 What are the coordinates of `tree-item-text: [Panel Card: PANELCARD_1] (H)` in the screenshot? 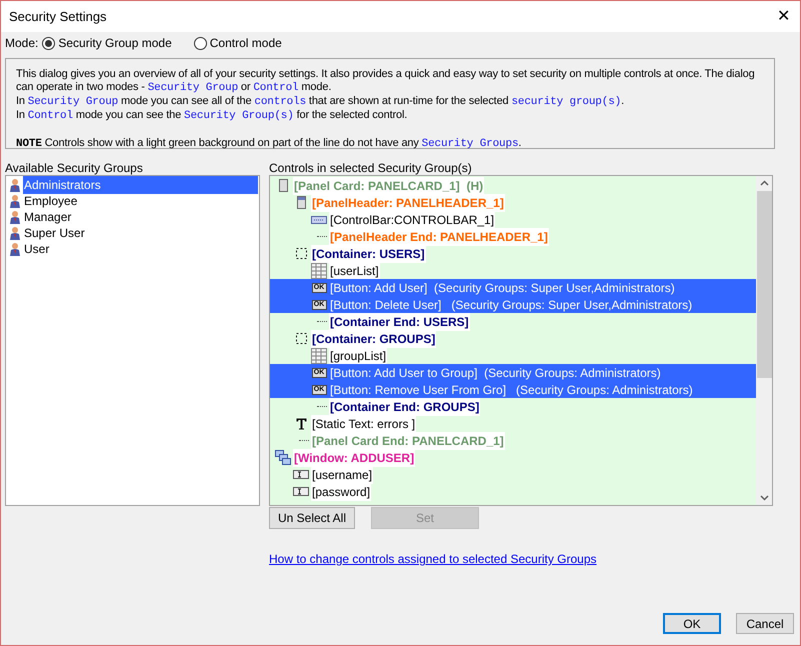 It's located at (388, 185).